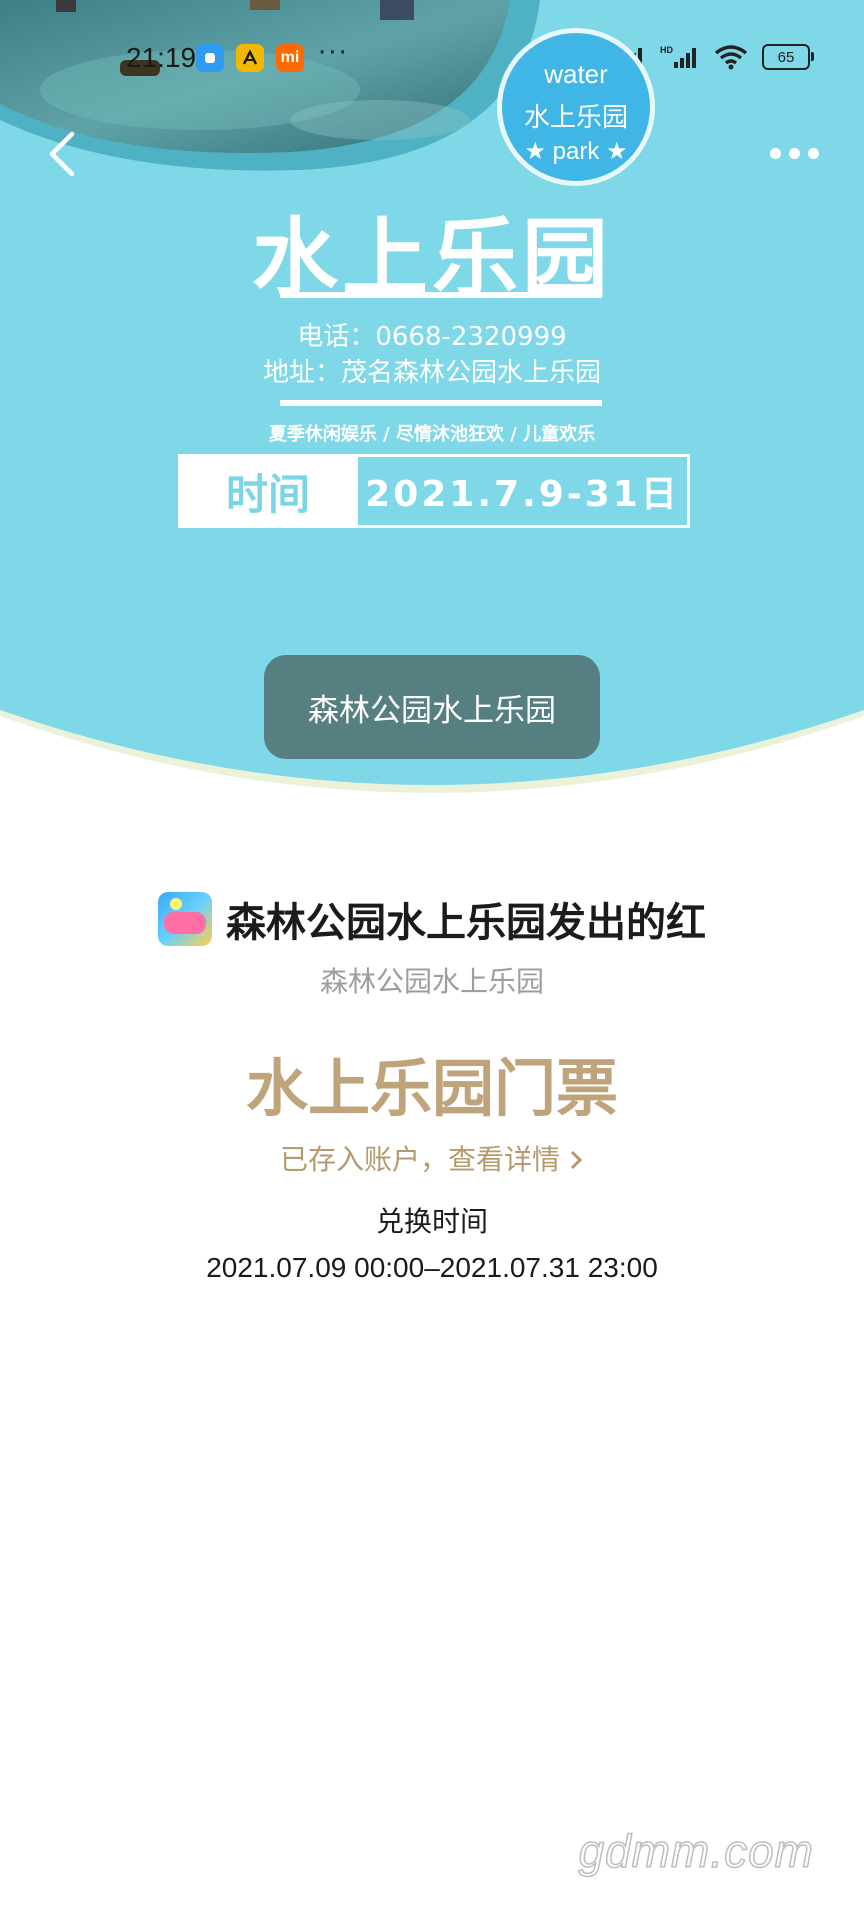 The image size is (864, 1920). I want to click on poster-time-value: 2021.7.9-31日, so click(524, 491).